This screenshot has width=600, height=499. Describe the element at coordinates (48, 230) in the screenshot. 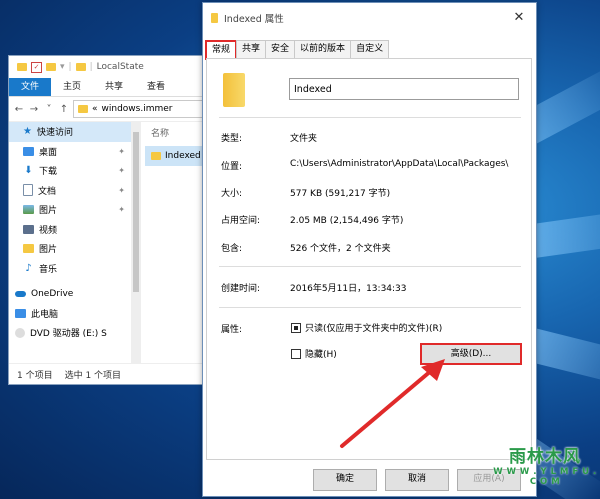

I see `nav-item-label: 视频` at that location.